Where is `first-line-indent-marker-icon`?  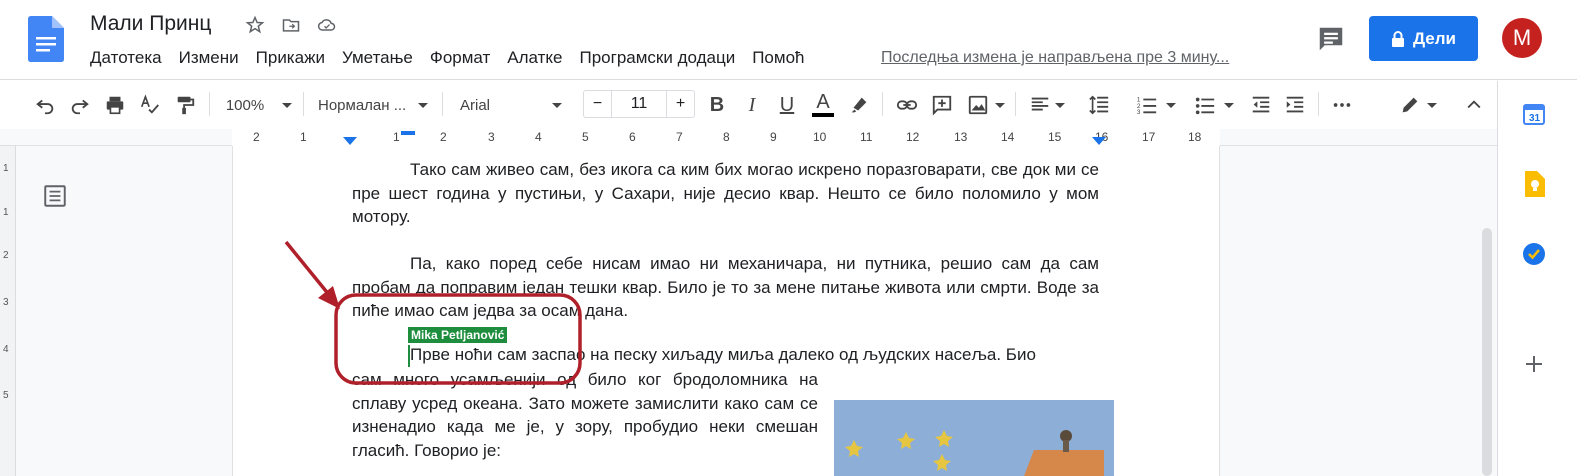 first-line-indent-marker-icon is located at coordinates (408, 133).